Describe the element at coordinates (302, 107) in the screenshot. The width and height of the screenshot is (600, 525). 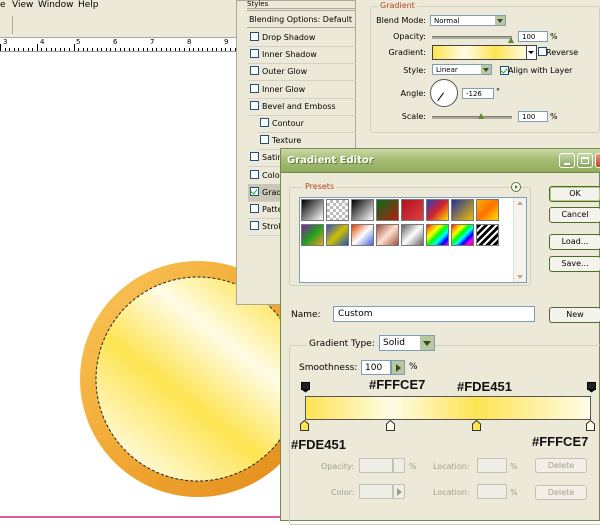
I see `style-item-5: Bevel and Emboss` at that location.